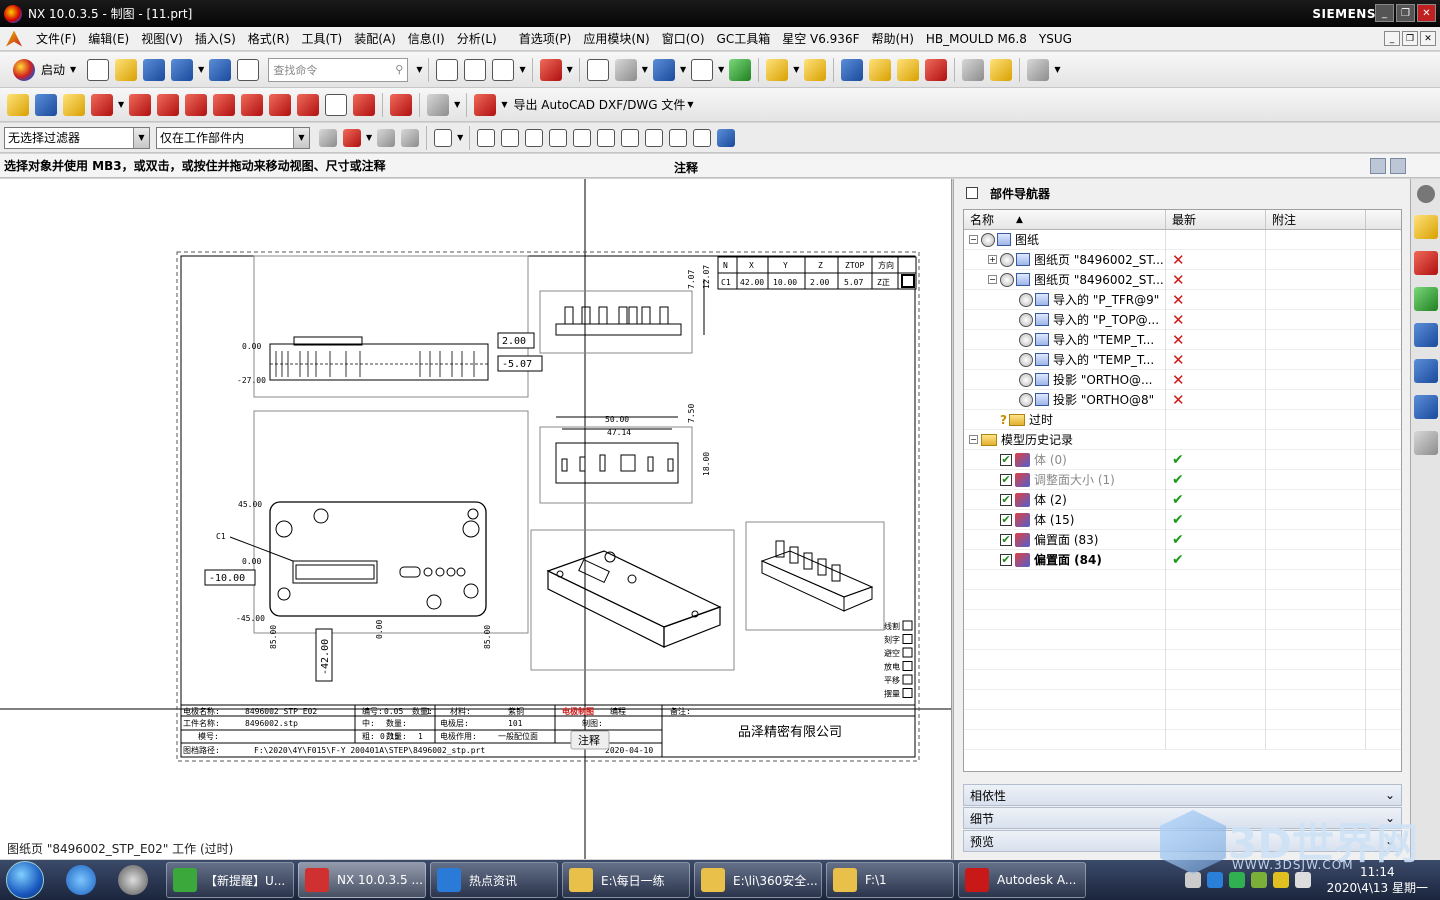  What do you see at coordinates (1182, 795) in the screenshot?
I see `navigator-section-0: 相依性 ⌄` at bounding box center [1182, 795].